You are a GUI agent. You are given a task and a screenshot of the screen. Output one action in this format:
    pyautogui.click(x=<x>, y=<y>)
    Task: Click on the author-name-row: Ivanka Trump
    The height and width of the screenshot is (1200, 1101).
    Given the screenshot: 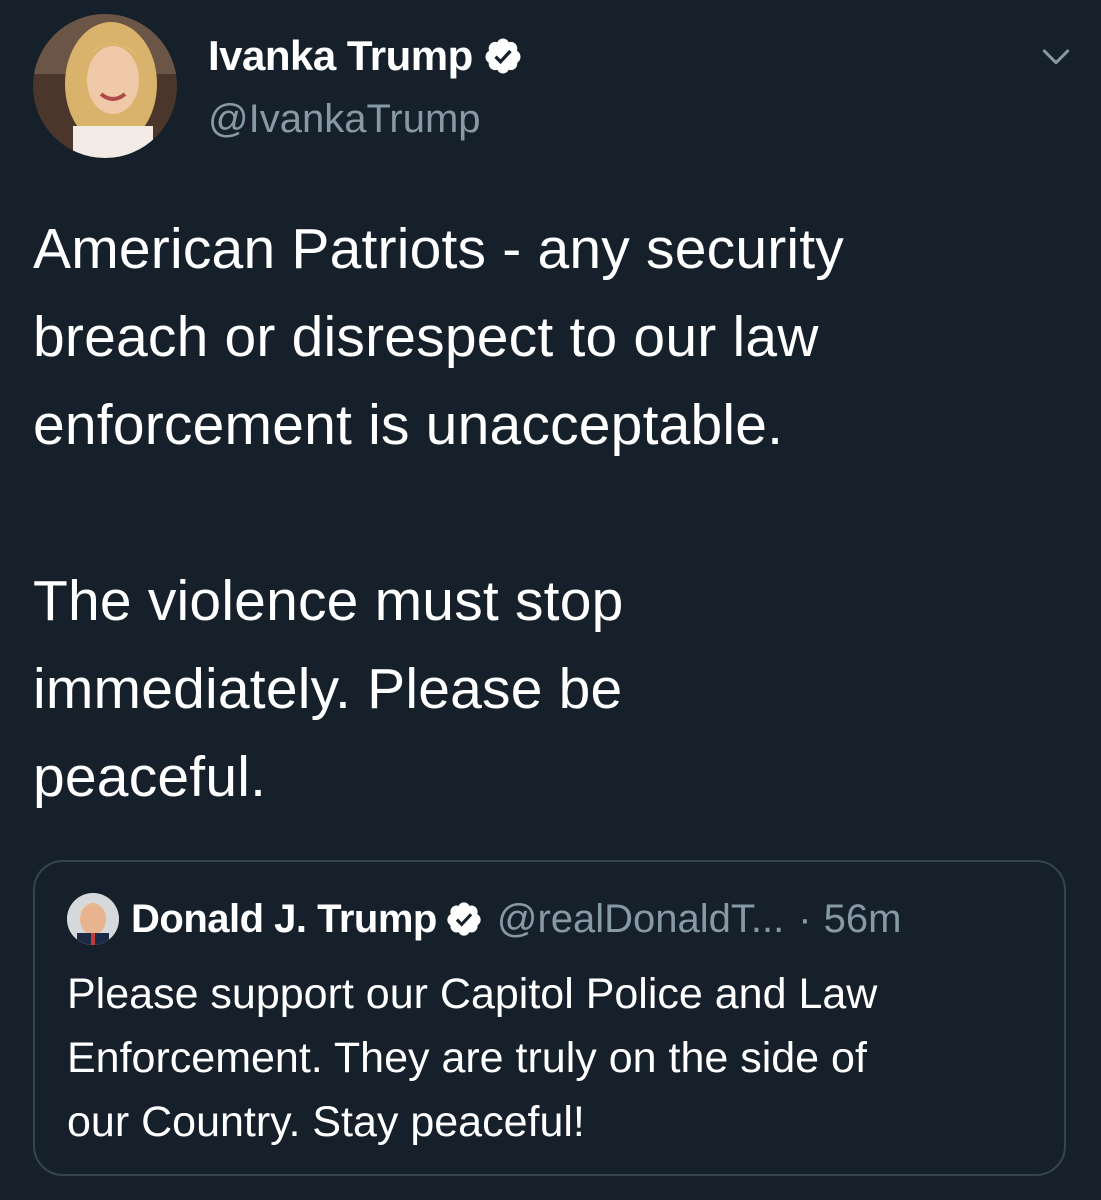 What is the action you would take?
    pyautogui.click(x=365, y=56)
    